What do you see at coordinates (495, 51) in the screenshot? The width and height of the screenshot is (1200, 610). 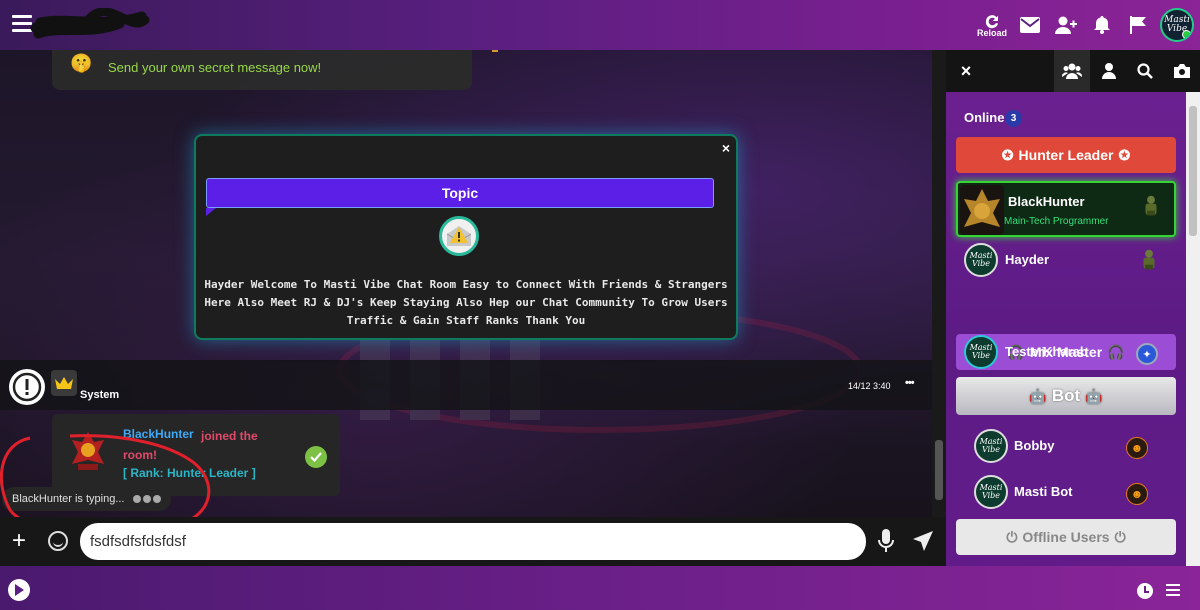 I see `card-accent` at bounding box center [495, 51].